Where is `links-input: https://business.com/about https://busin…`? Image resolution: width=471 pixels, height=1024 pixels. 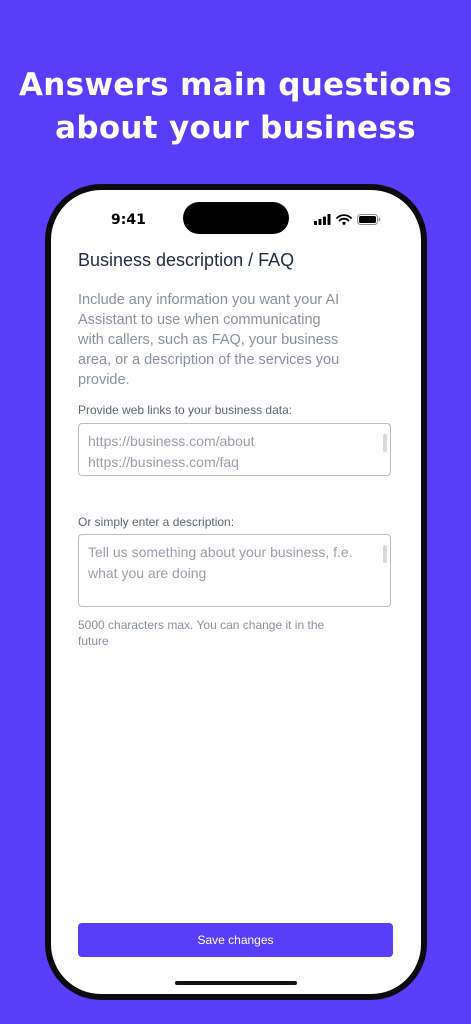 links-input: https://business.com/about https://busin… is located at coordinates (234, 449).